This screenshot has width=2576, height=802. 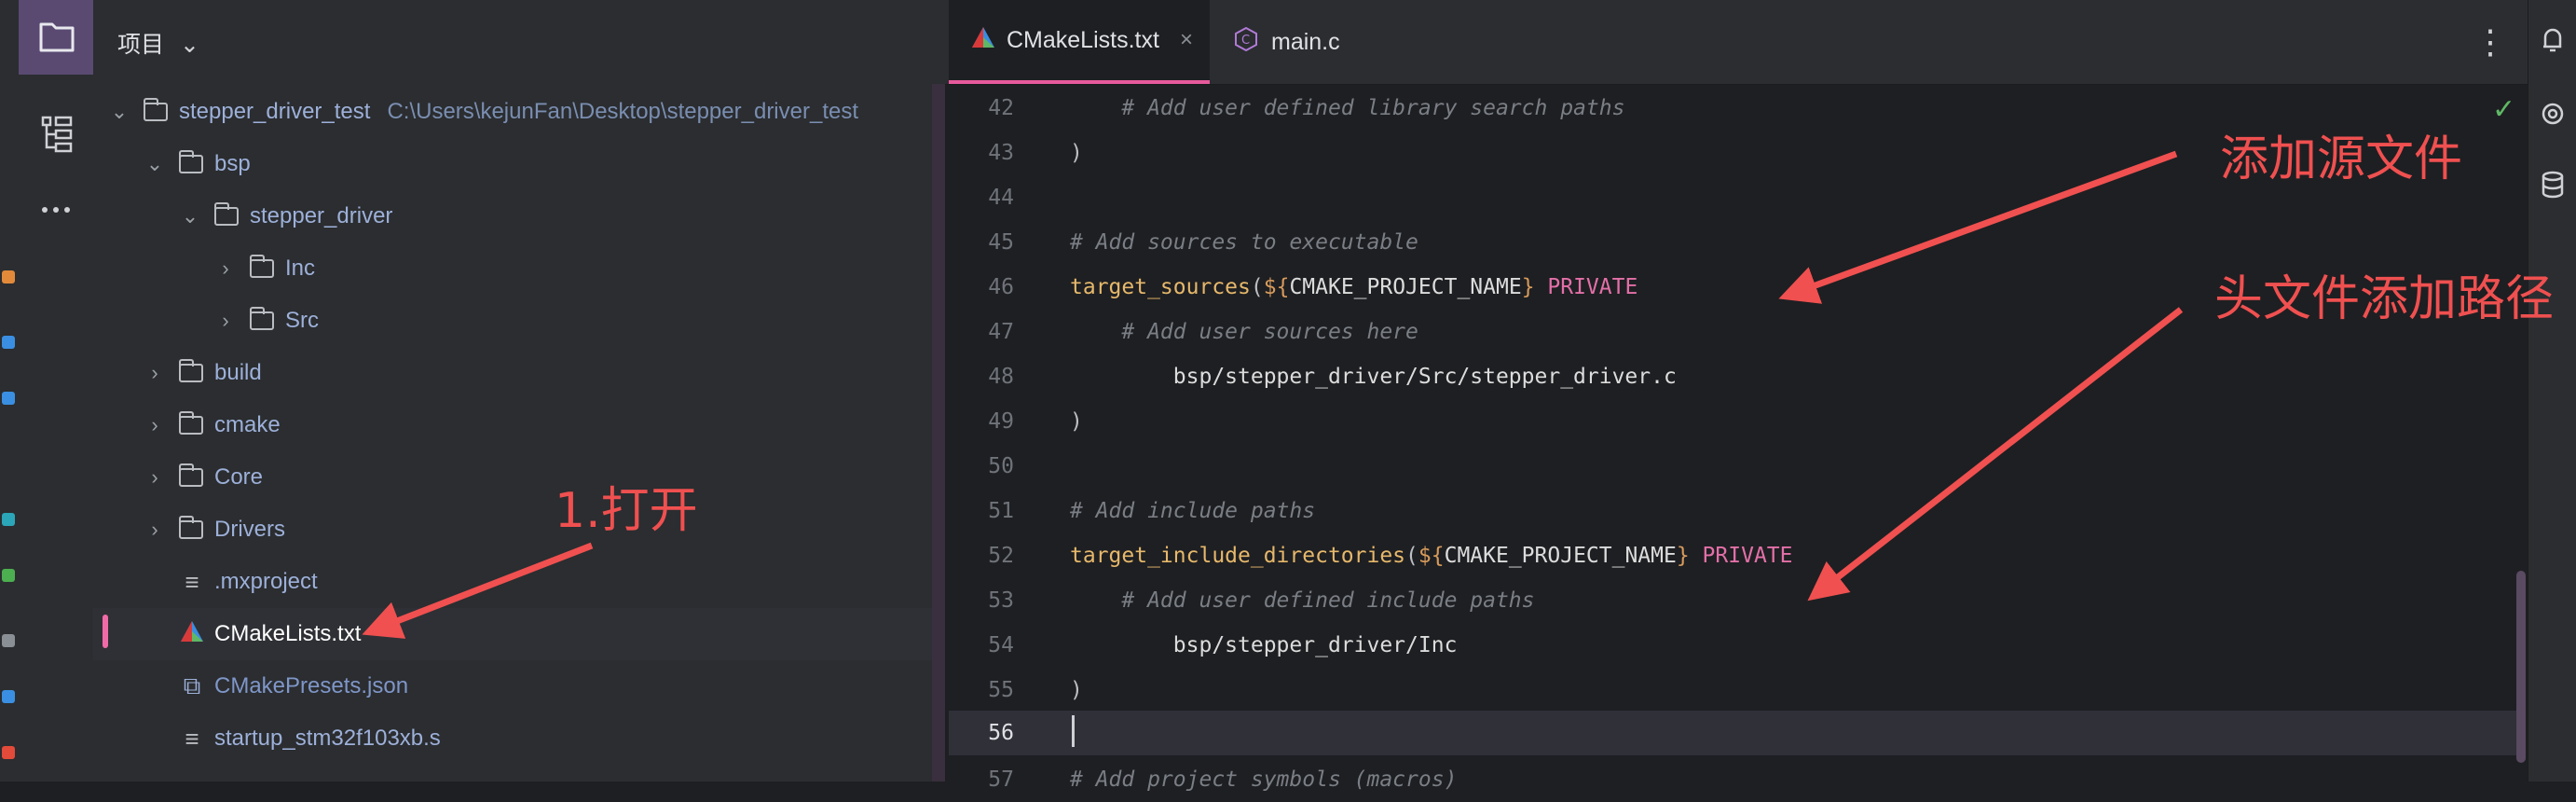 What do you see at coordinates (626, 511) in the screenshot?
I see `annotation-open: 1.打开` at bounding box center [626, 511].